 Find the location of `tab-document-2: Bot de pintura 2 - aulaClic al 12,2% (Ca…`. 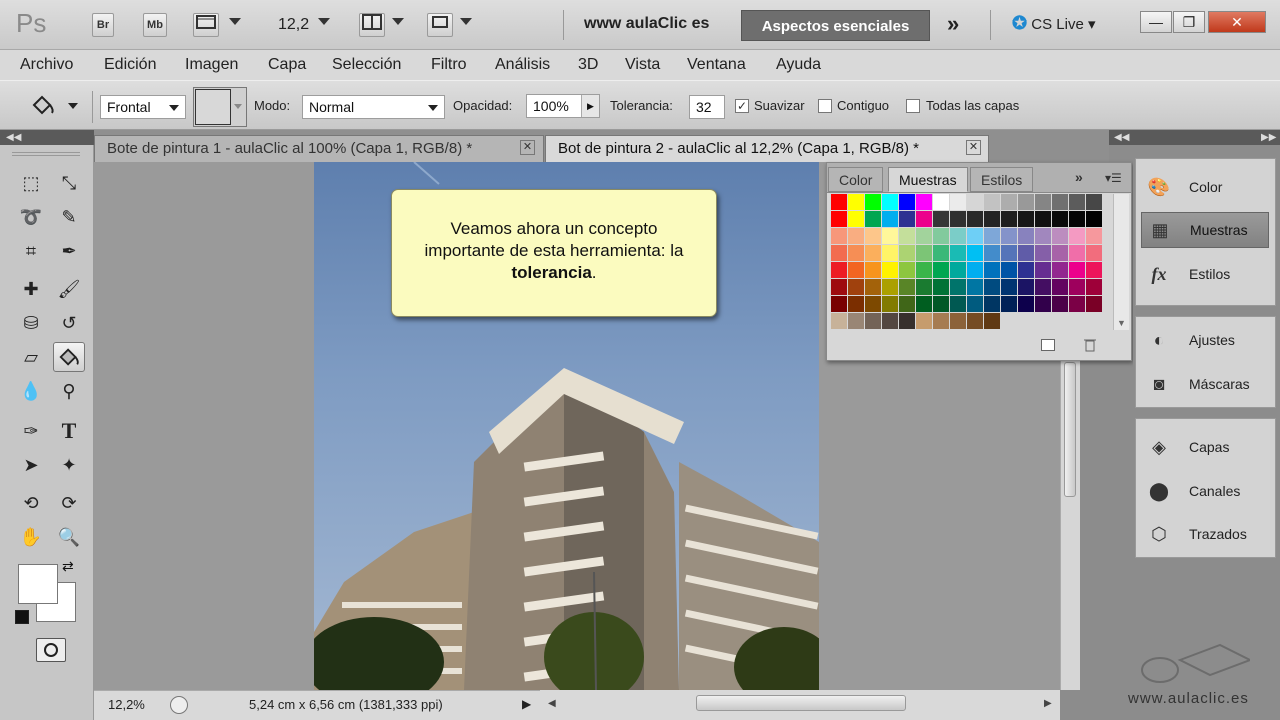

tab-document-2: Bot de pintura 2 - aulaClic al 12,2% (Ca… is located at coordinates (767, 148).